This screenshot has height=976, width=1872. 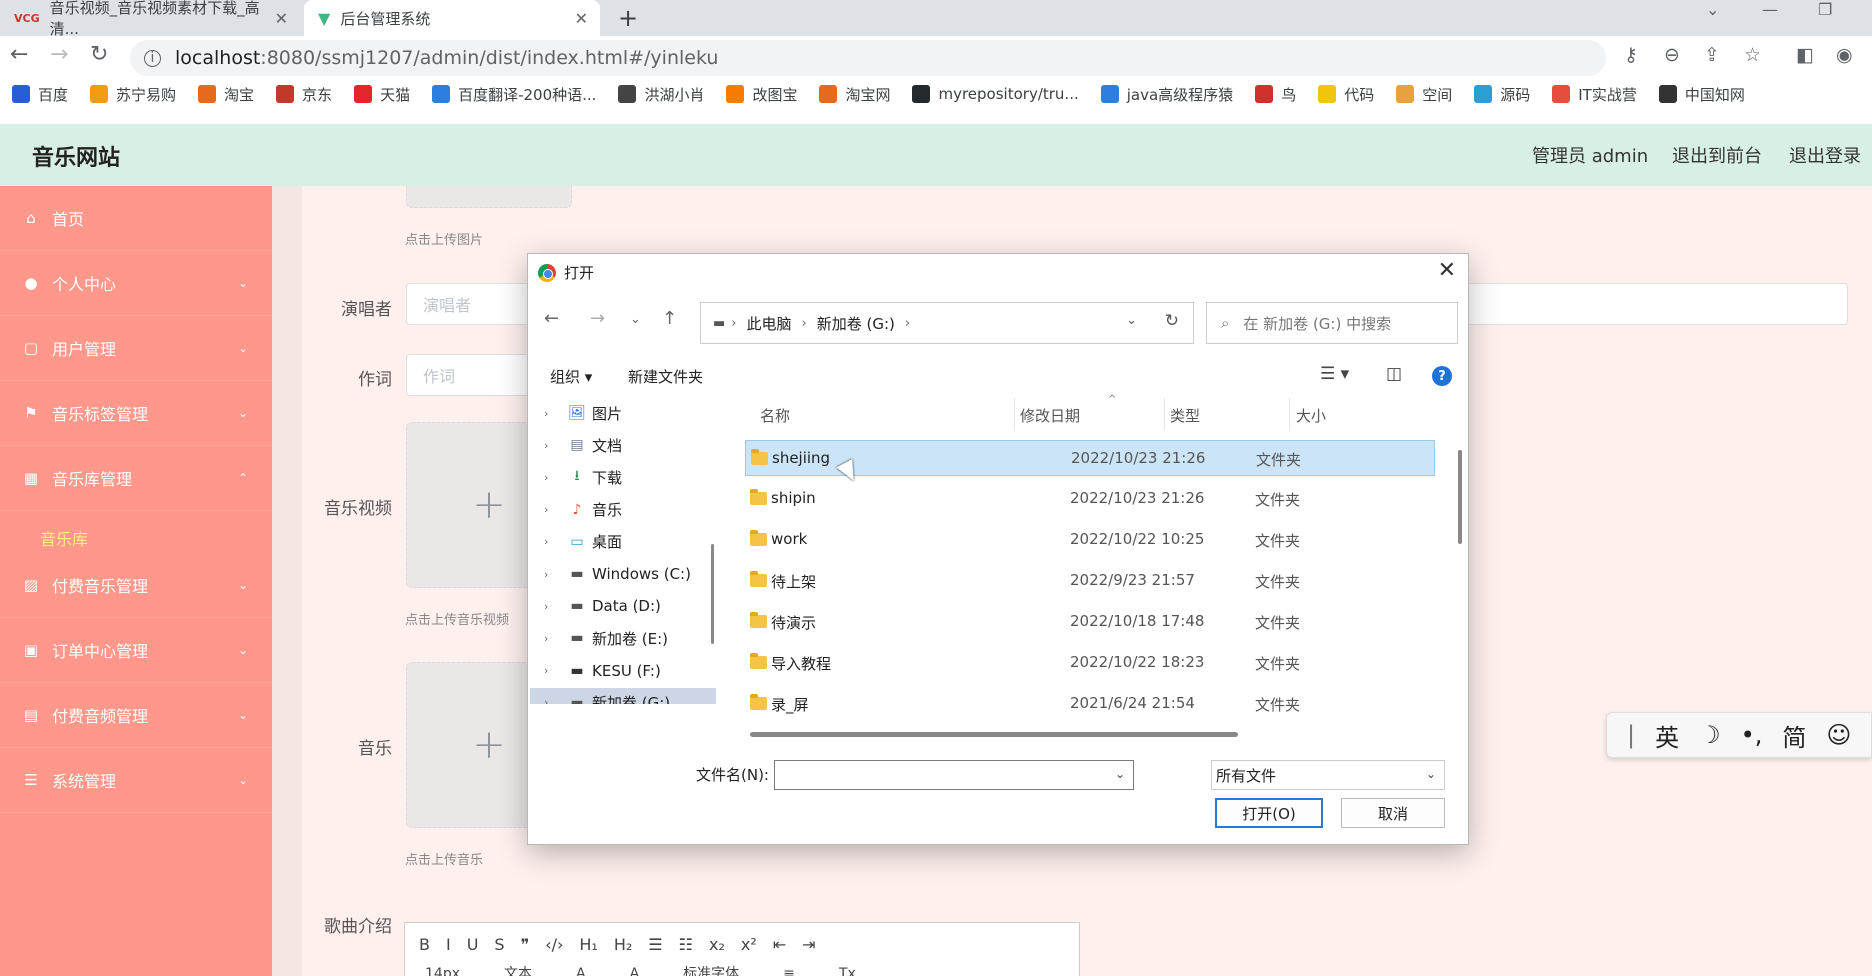 What do you see at coordinates (761, 94) in the screenshot?
I see `bookmark-item: 改图宝` at bounding box center [761, 94].